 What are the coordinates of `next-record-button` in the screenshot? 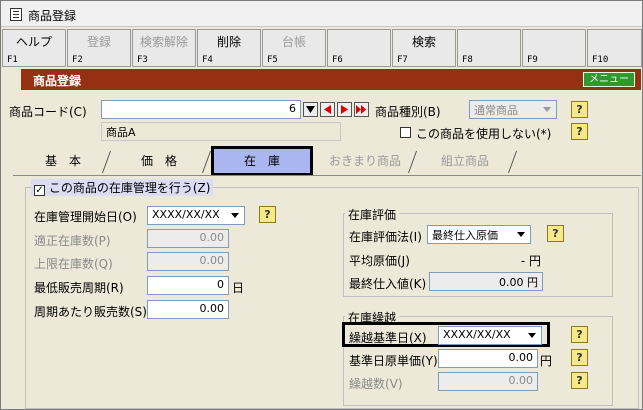 It's located at (344, 109).